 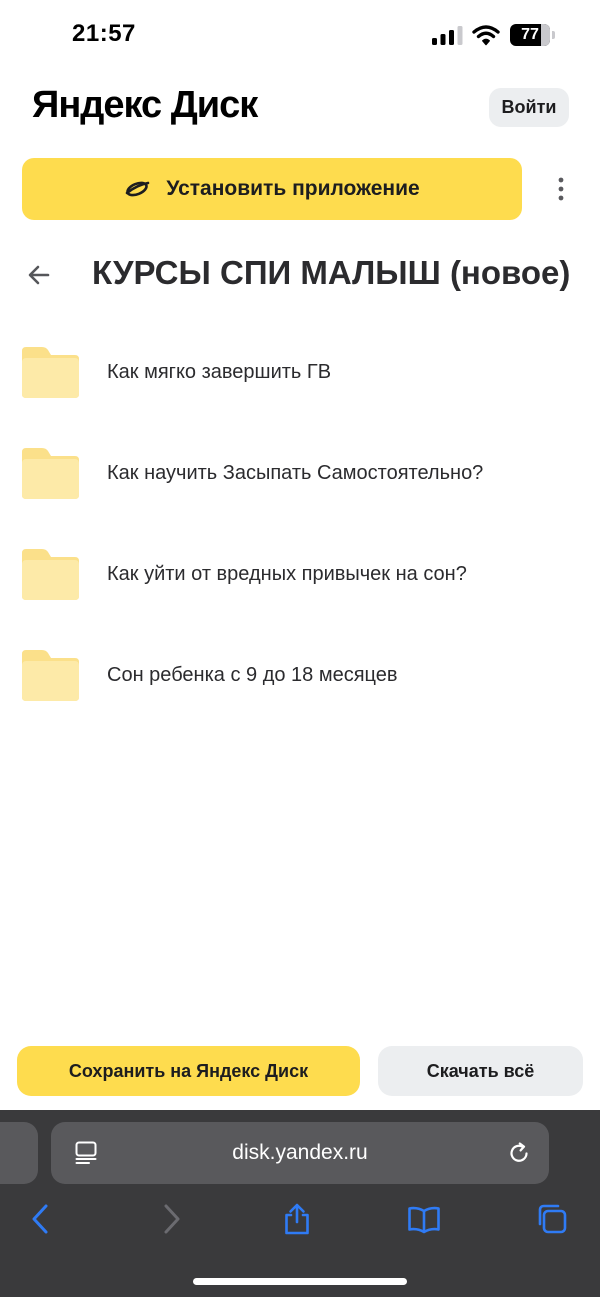 What do you see at coordinates (480, 1071) in the screenshot?
I see `download-all-button: Скачать всё` at bounding box center [480, 1071].